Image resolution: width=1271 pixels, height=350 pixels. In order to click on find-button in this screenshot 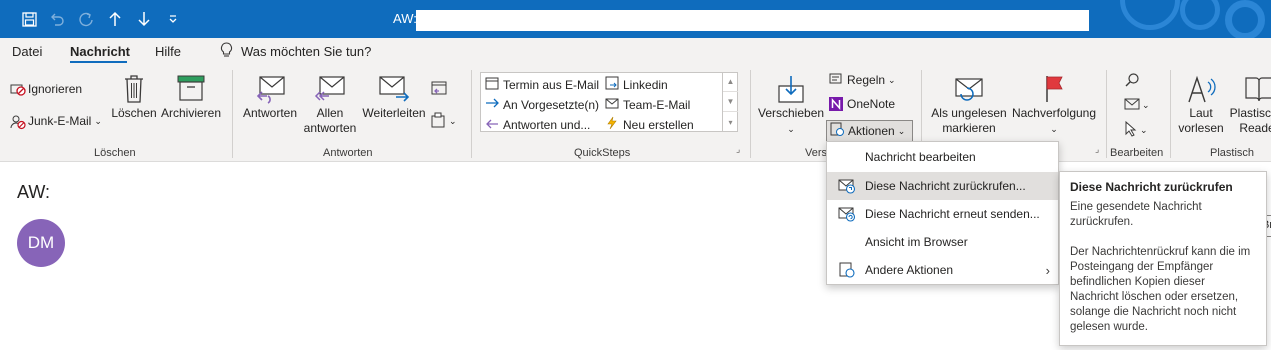, I will do `click(1132, 81)`.